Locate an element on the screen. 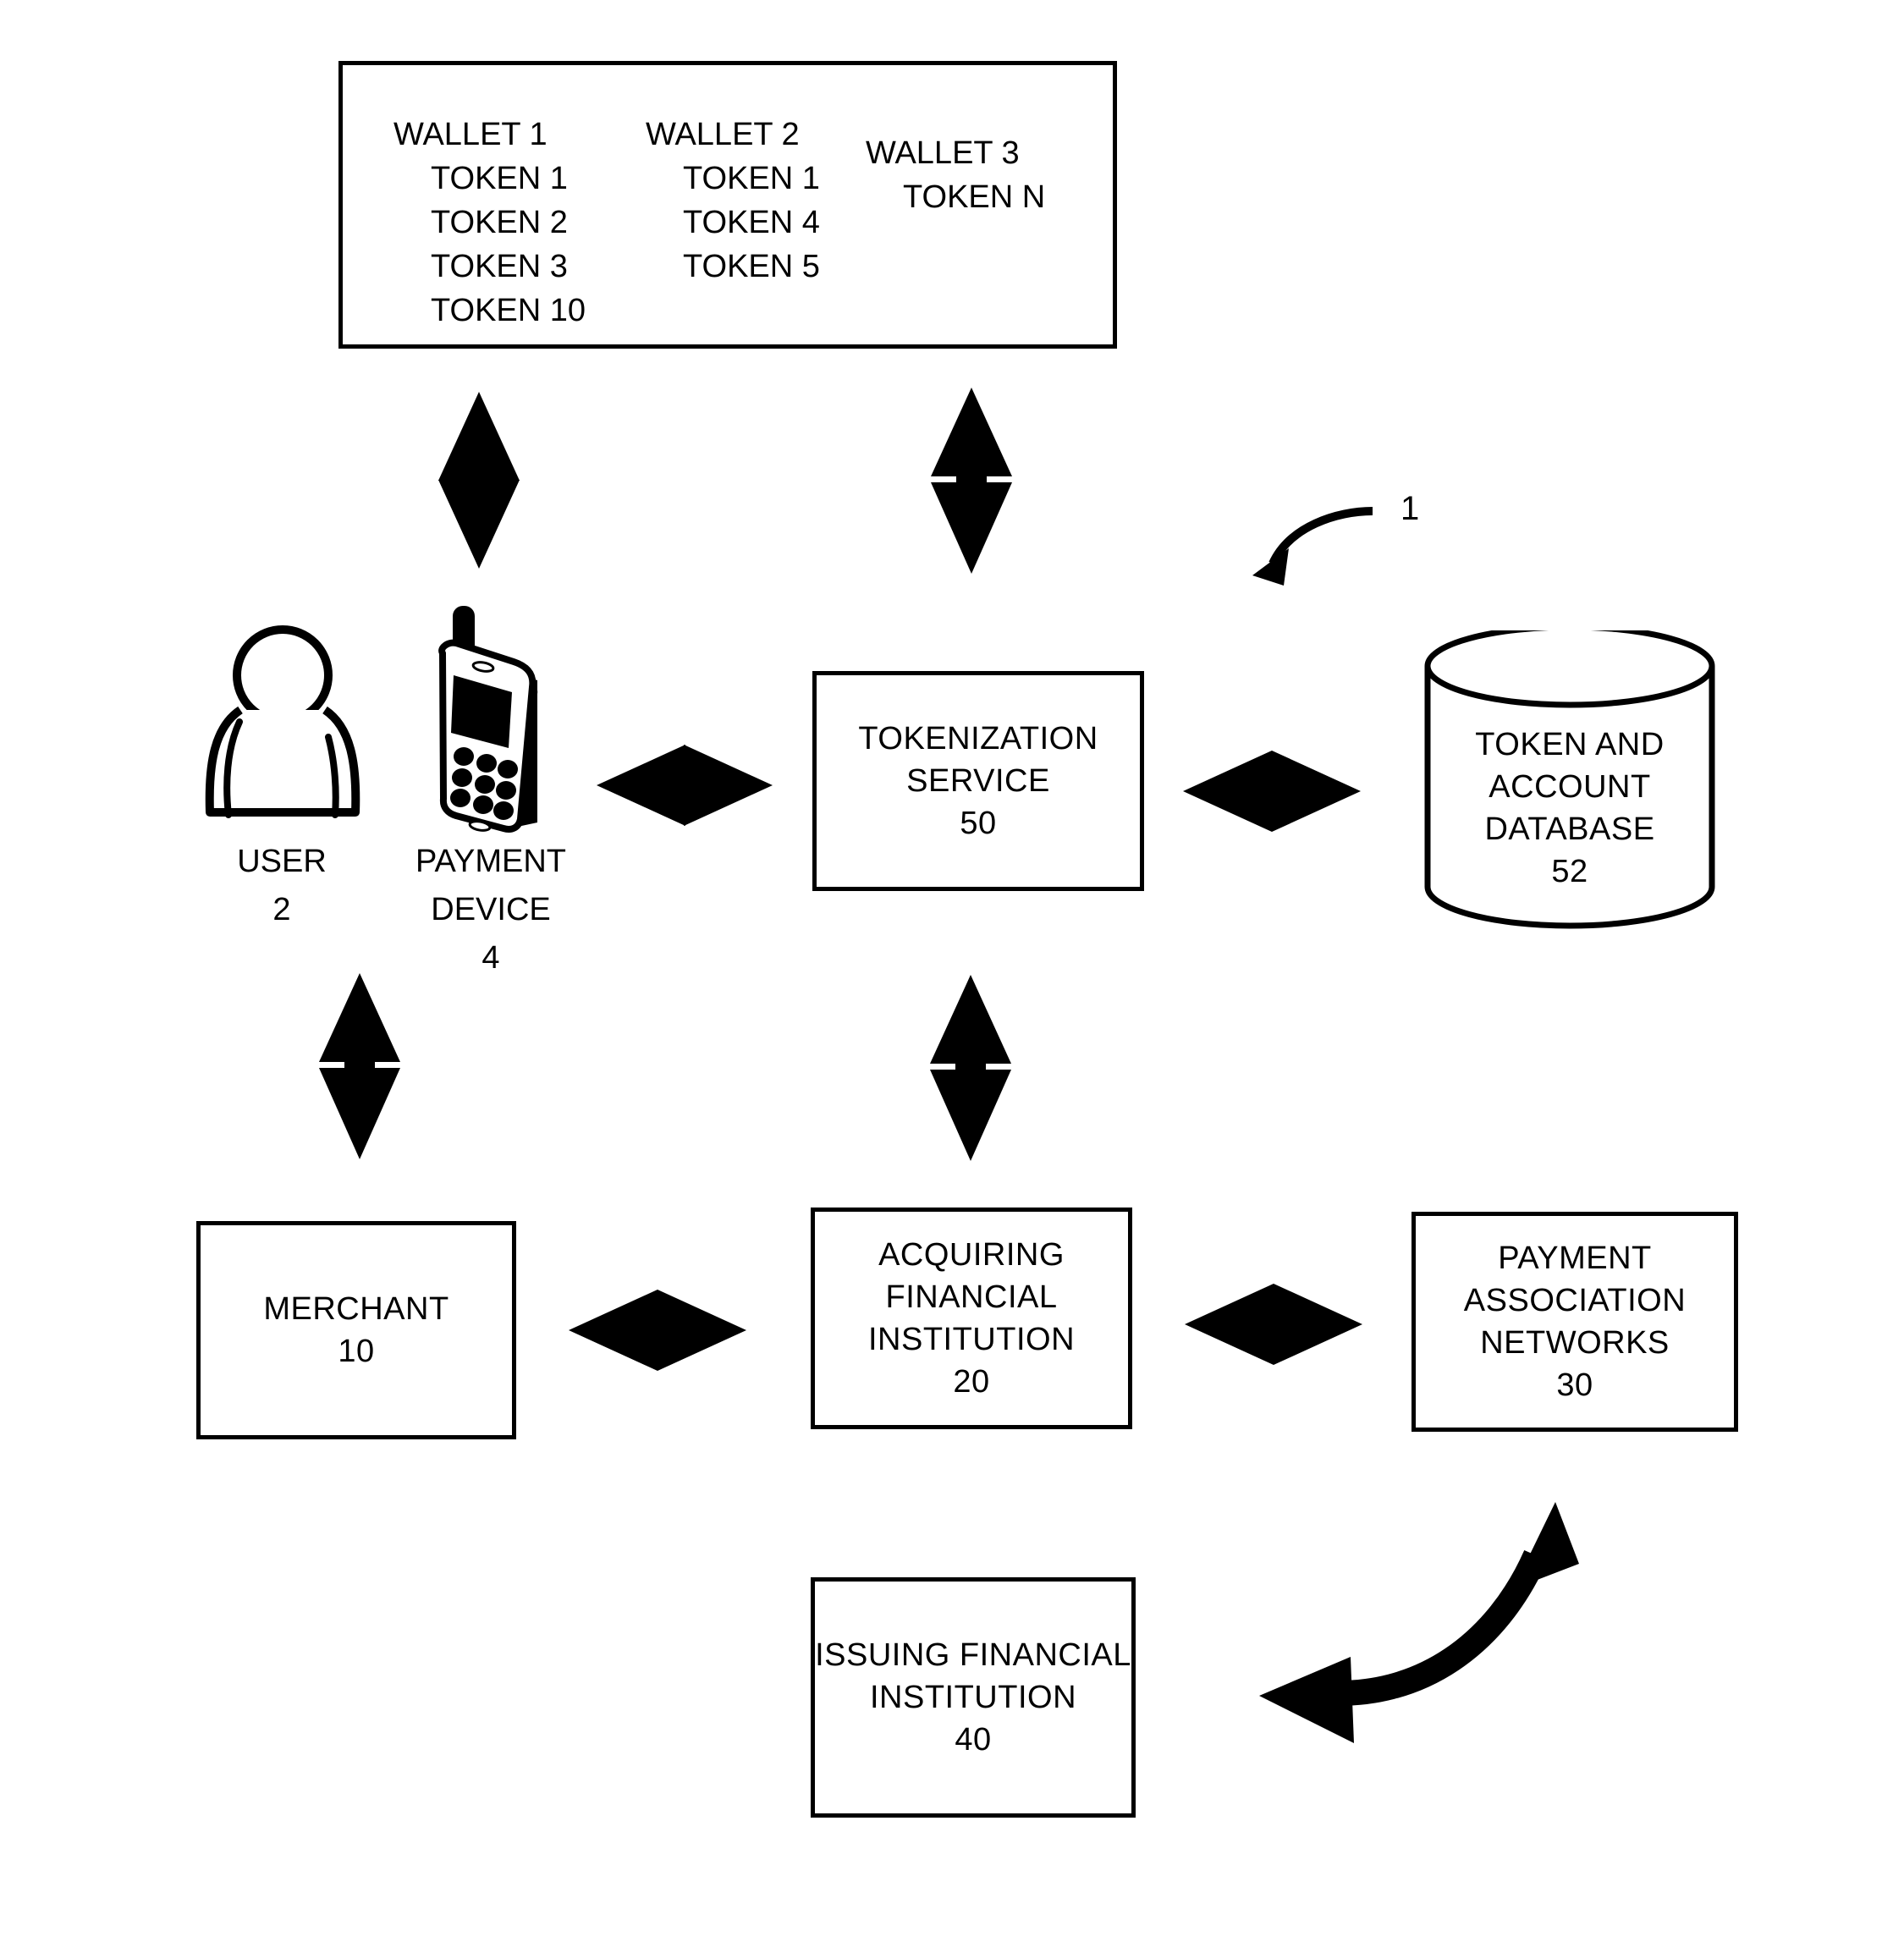 The width and height of the screenshot is (1904, 1942). payment-assoc-numeral: 30 is located at coordinates (1574, 1385).